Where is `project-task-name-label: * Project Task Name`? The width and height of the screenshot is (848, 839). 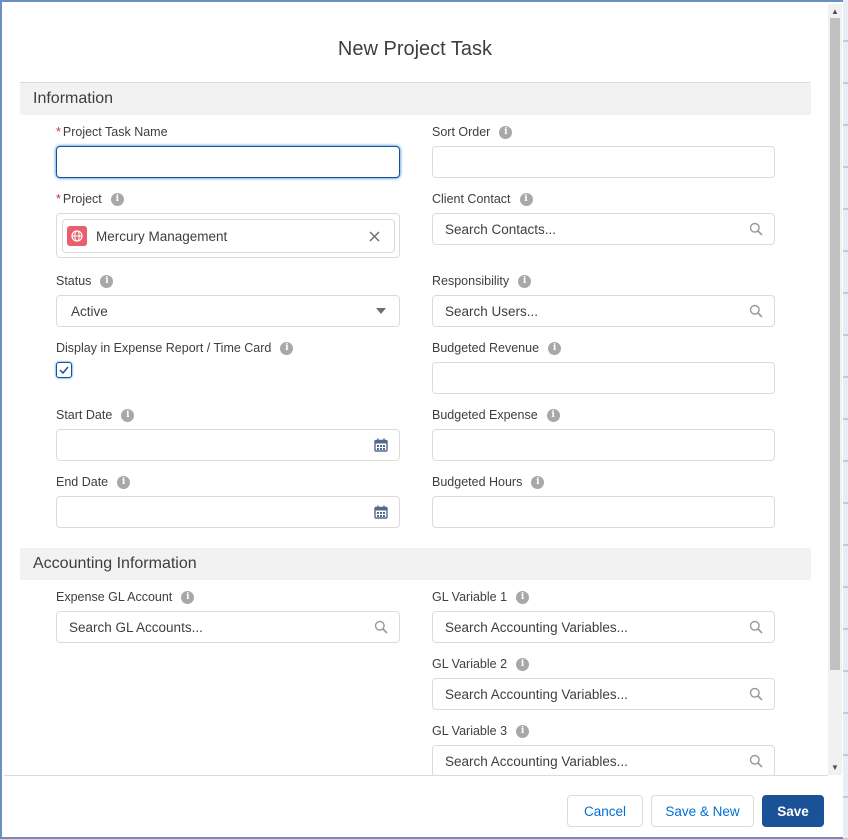
project-task-name-label: * Project Task Name is located at coordinates (112, 132).